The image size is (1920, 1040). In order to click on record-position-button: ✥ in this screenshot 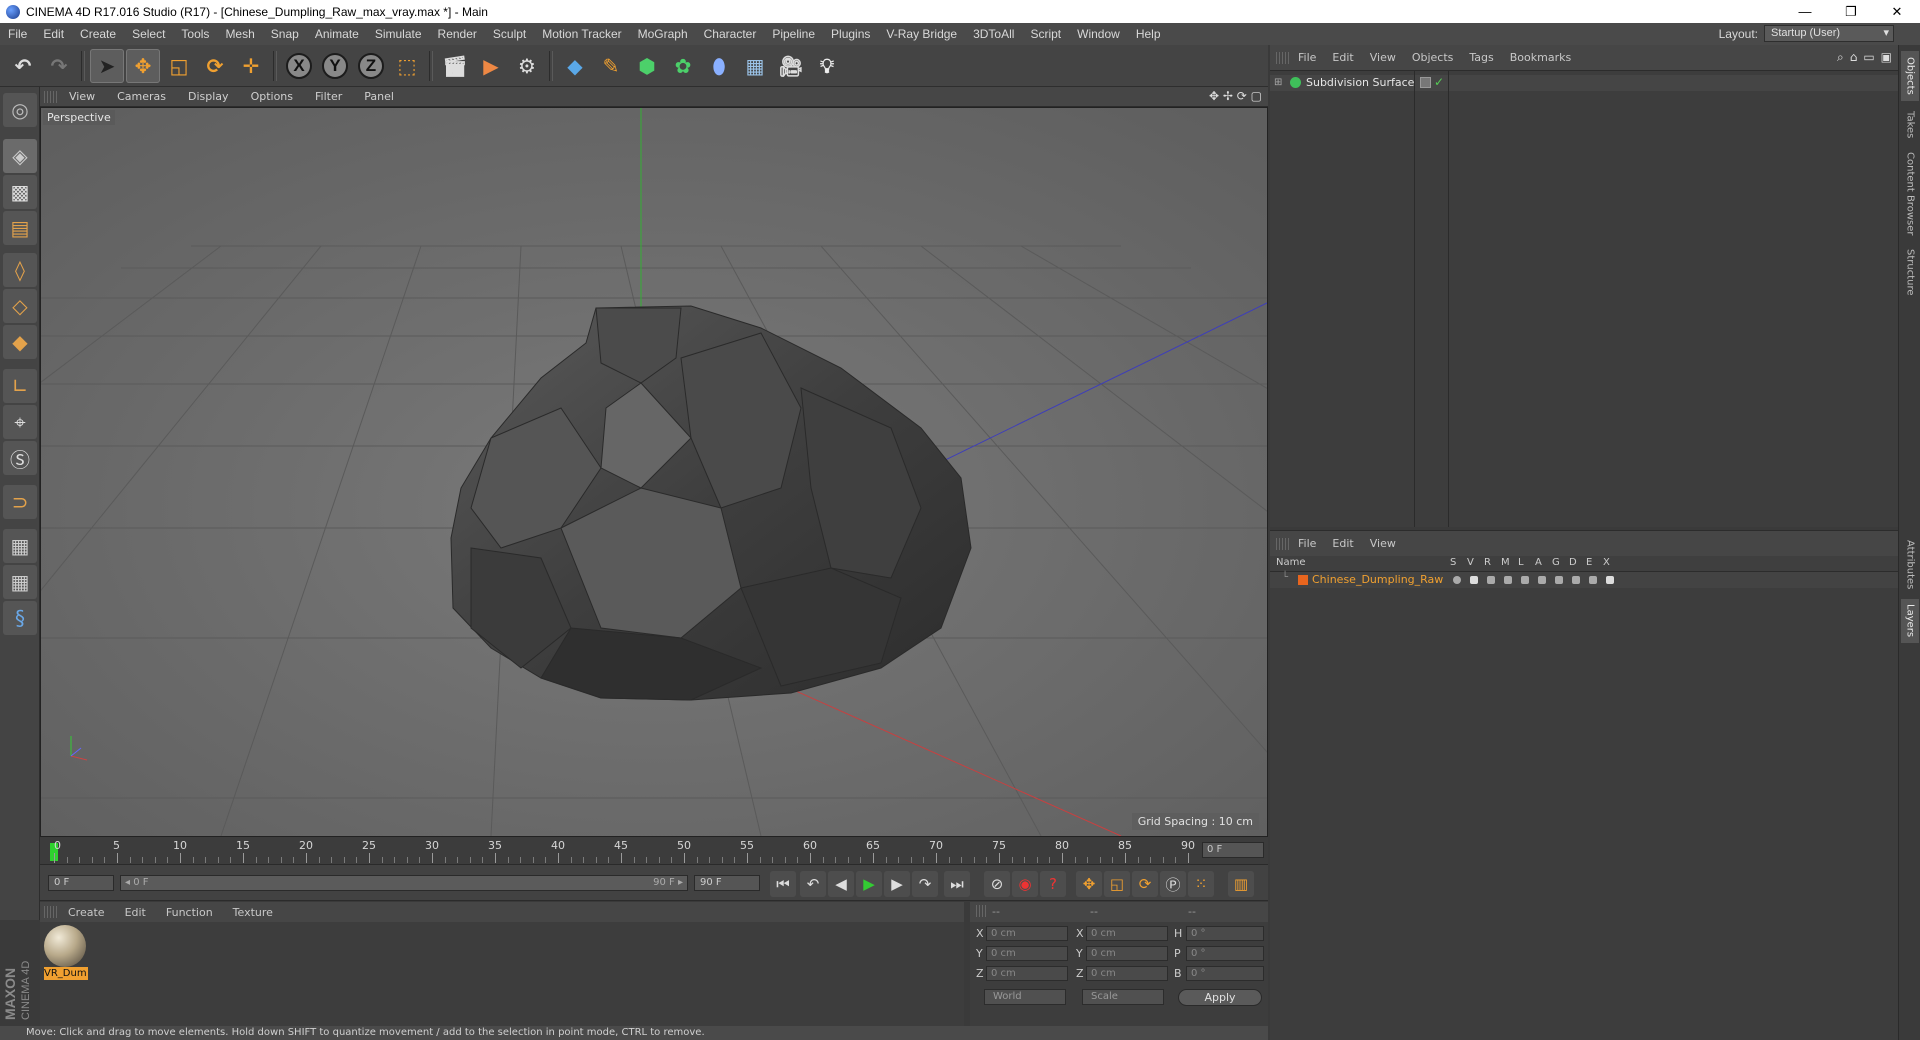, I will do `click(1089, 884)`.